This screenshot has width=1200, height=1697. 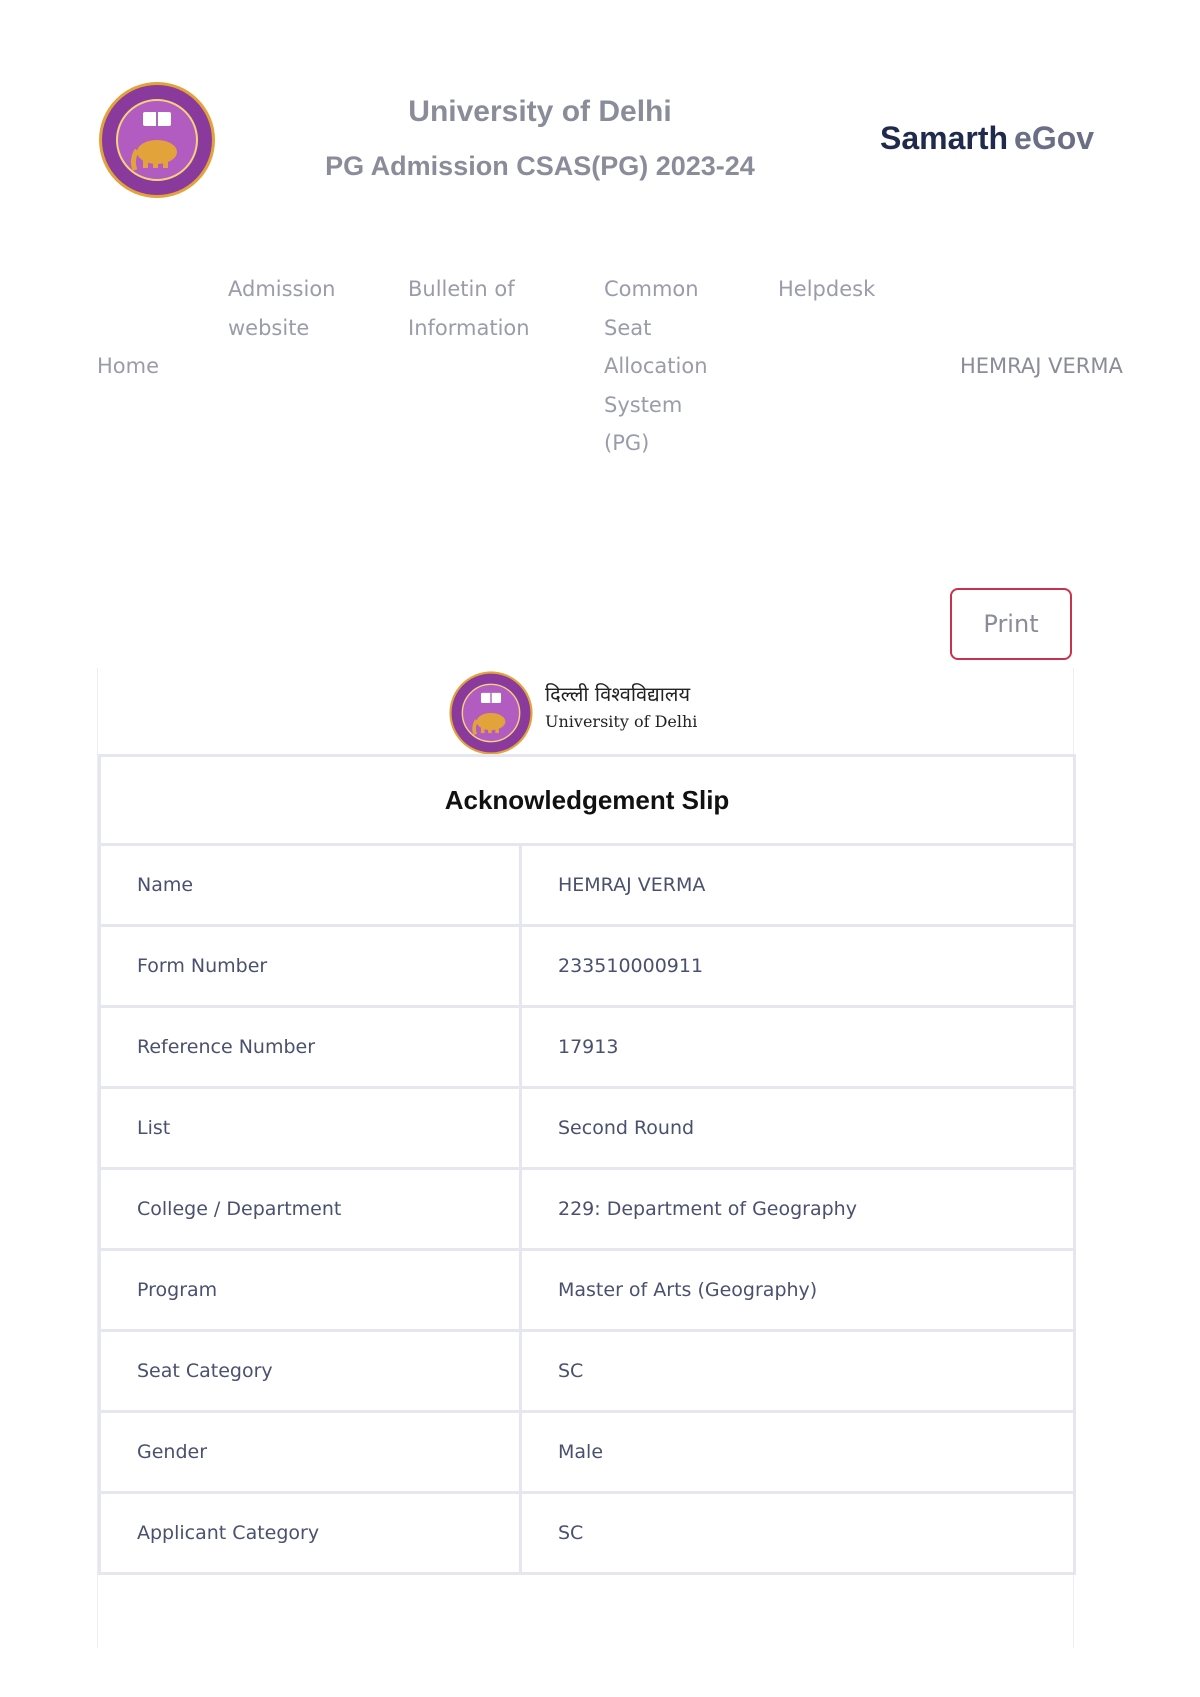 What do you see at coordinates (797, 885) in the screenshot?
I see `row-value: HEMRAJ VERMA` at bounding box center [797, 885].